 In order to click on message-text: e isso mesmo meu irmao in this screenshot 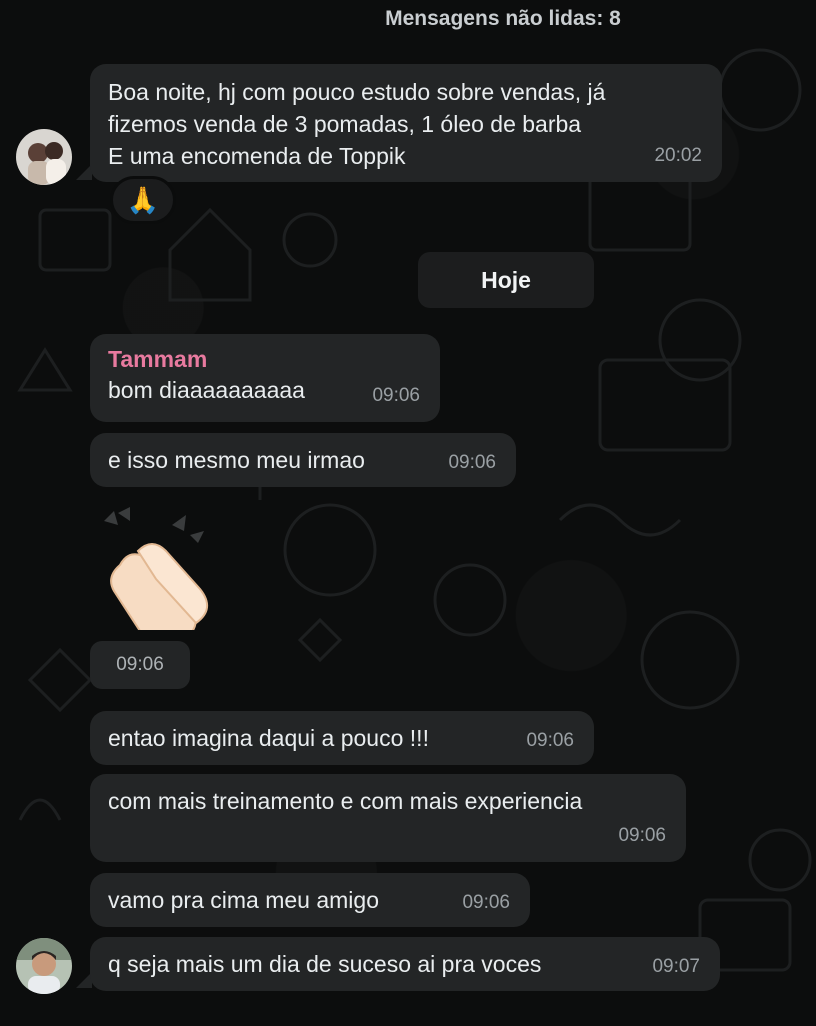, I will do `click(236, 460)`.